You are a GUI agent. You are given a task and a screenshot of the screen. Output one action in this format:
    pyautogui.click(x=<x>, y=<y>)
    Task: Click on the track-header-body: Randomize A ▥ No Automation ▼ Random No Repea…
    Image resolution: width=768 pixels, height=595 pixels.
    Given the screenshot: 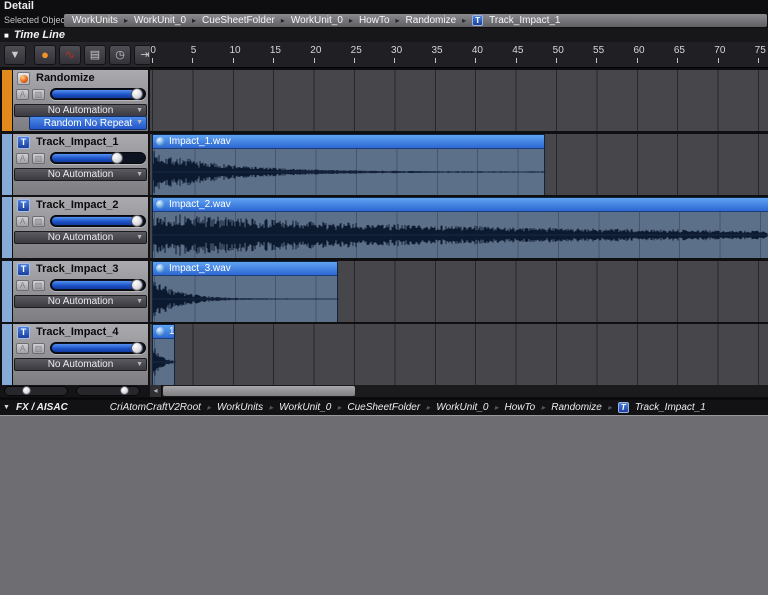 What is the action you would take?
    pyautogui.click(x=80, y=100)
    